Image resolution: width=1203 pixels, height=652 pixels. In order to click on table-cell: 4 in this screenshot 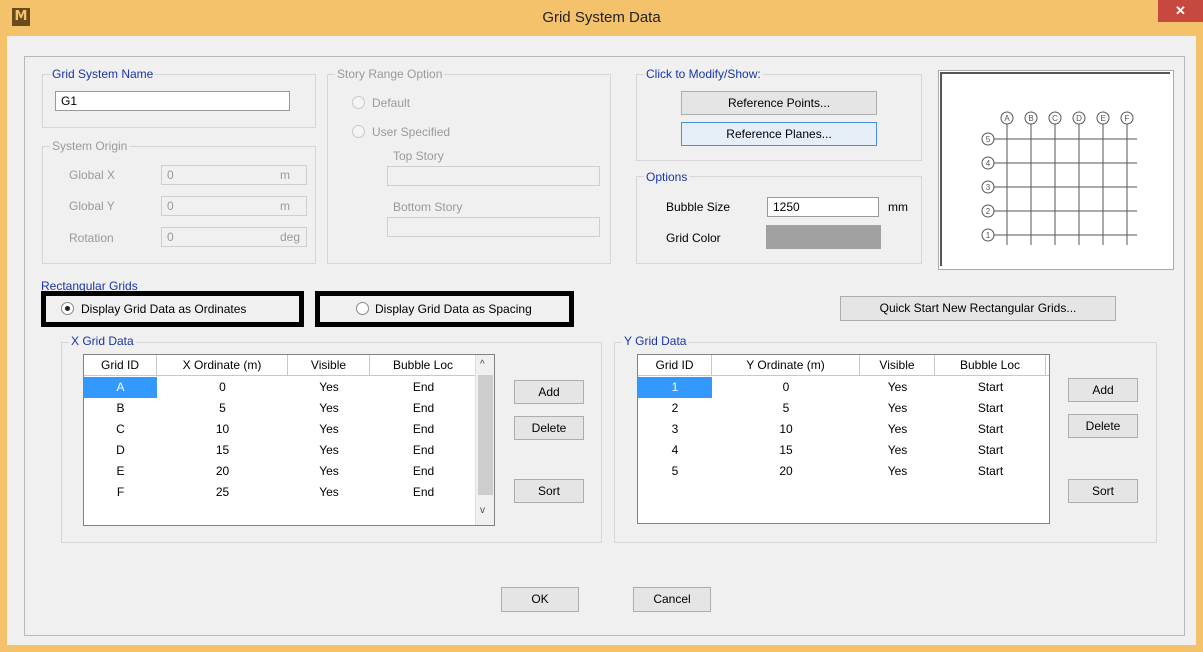, I will do `click(675, 450)`.